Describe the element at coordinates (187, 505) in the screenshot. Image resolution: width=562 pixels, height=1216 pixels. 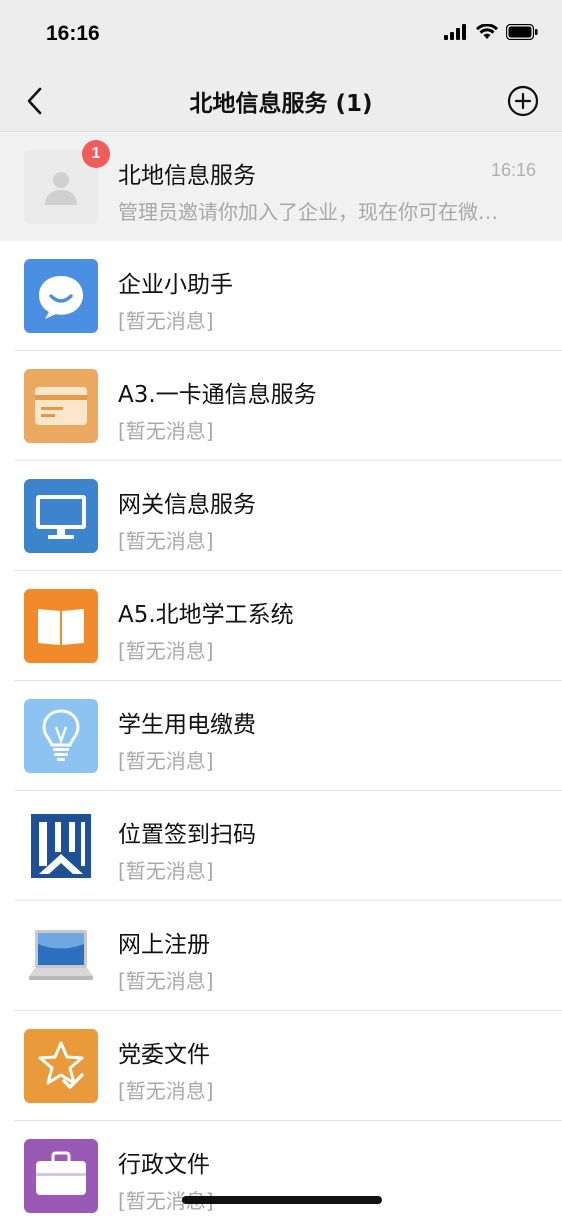
I see `conversation-name: 网关信息服务` at that location.